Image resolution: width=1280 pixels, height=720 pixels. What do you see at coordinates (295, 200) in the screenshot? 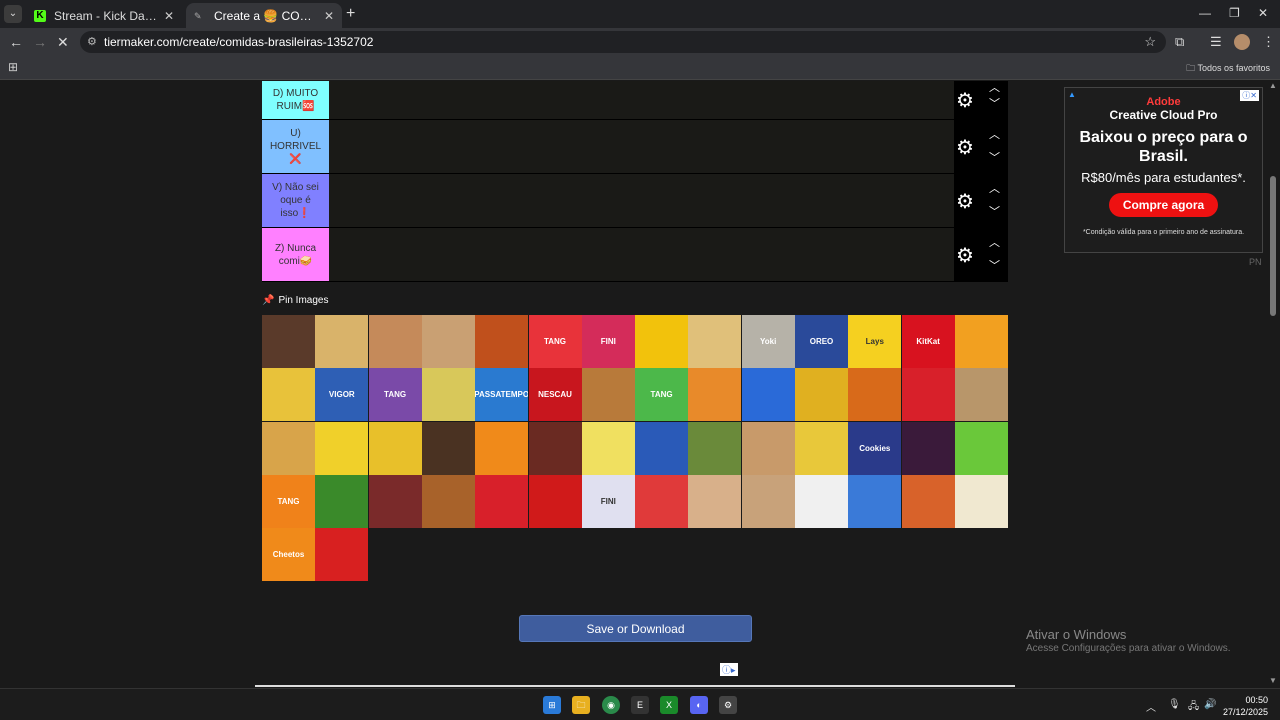
I see `tier-label: V) Não sei oque é isso❗` at bounding box center [295, 200].